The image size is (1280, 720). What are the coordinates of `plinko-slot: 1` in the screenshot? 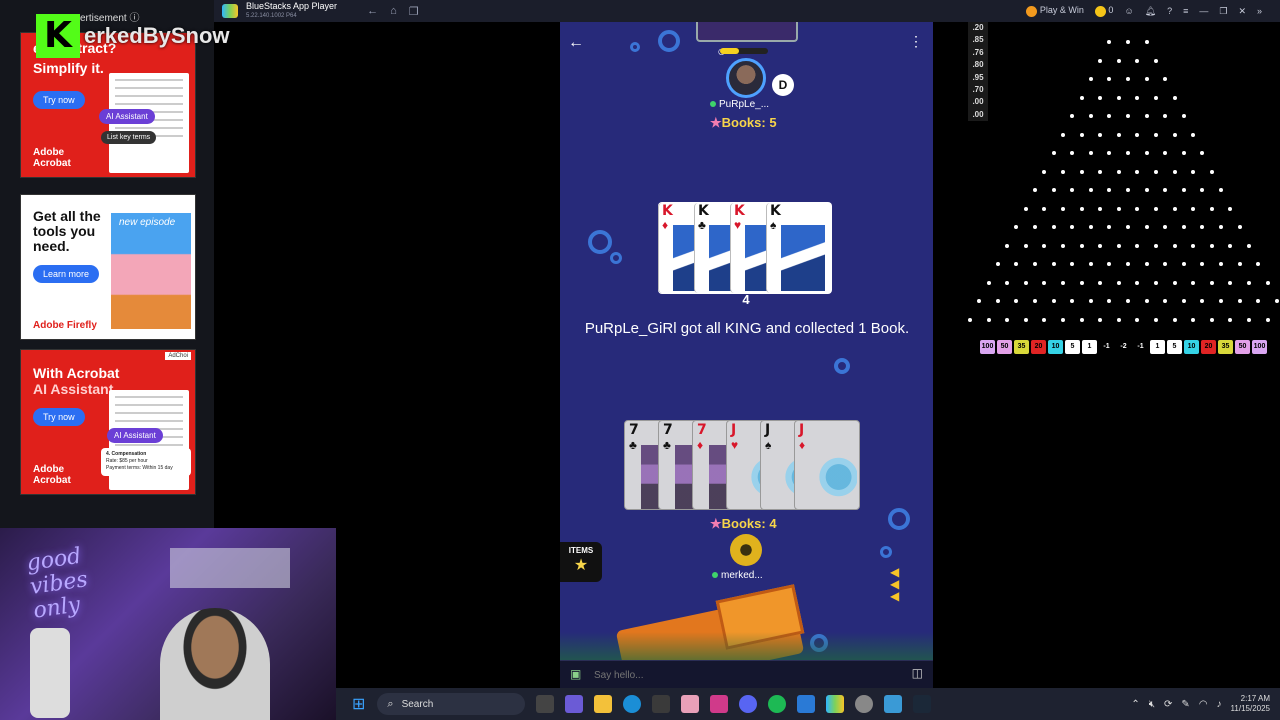 It's located at (1157, 347).